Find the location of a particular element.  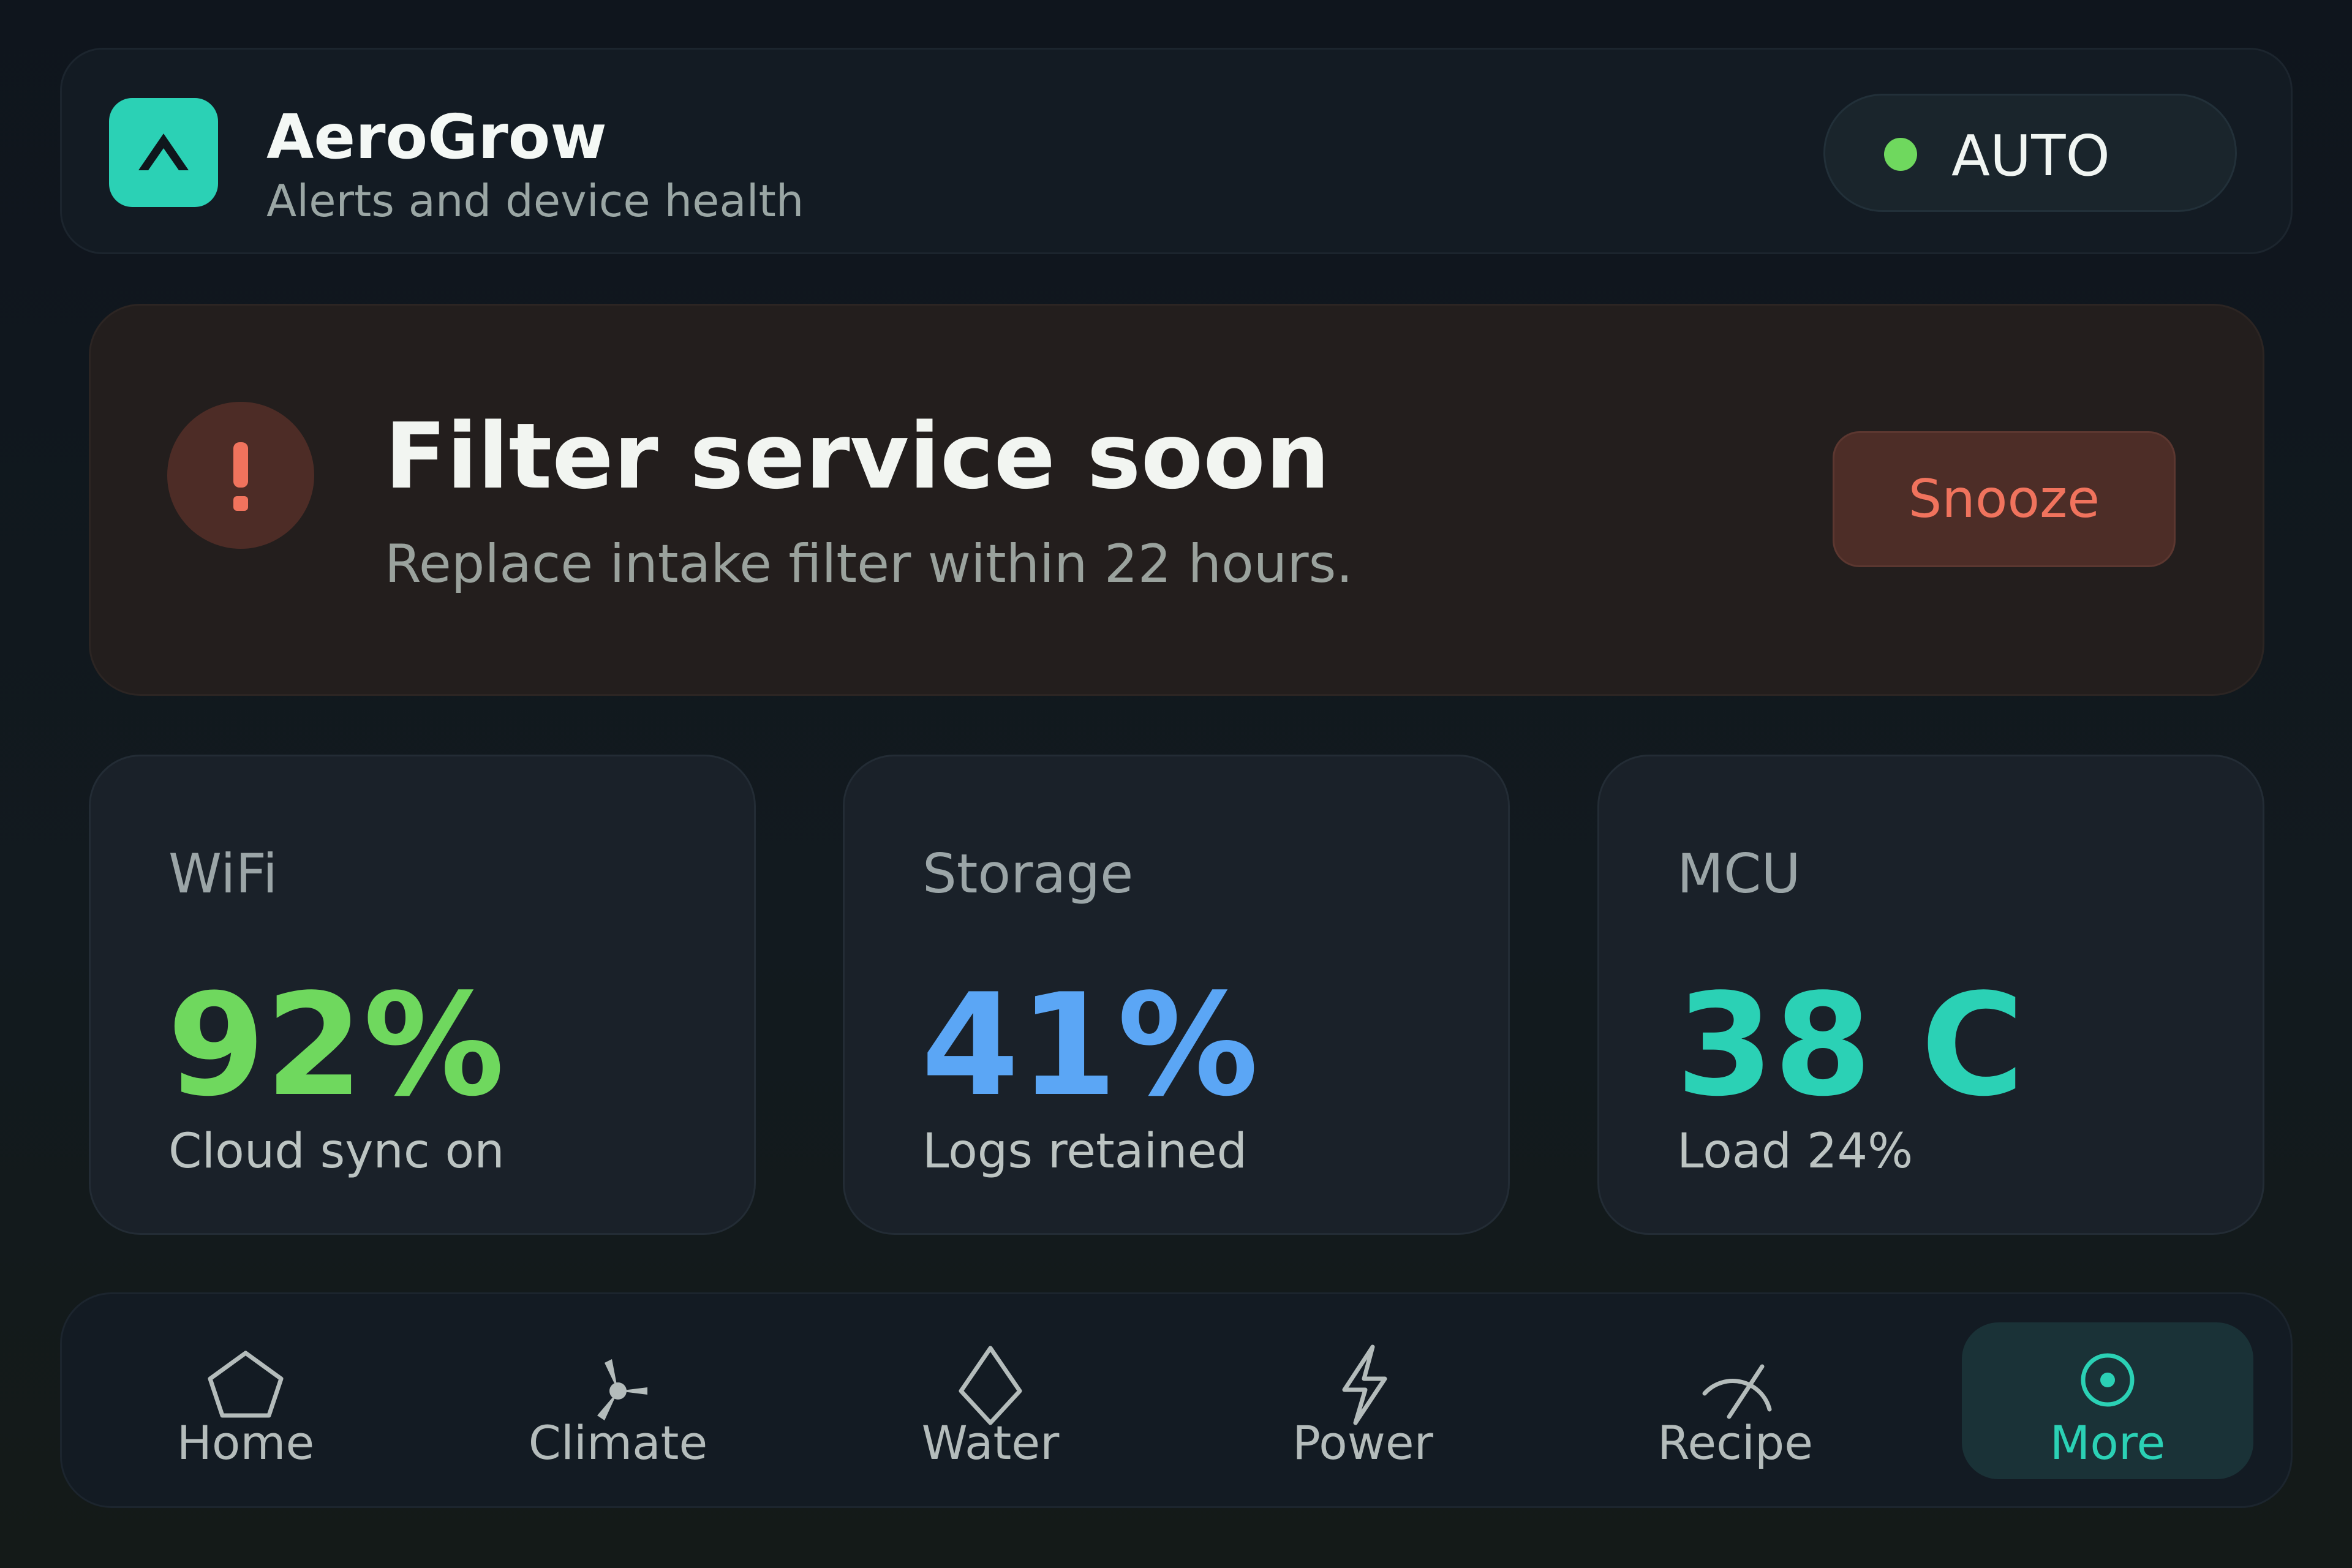

app-subtitle: Alerts and device health is located at coordinates (535, 201).